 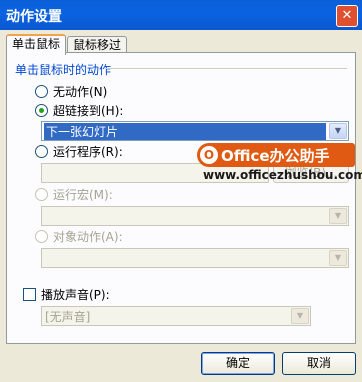 What do you see at coordinates (88, 237) in the screenshot?
I see `option-object-action-label: 对象动作(A):` at bounding box center [88, 237].